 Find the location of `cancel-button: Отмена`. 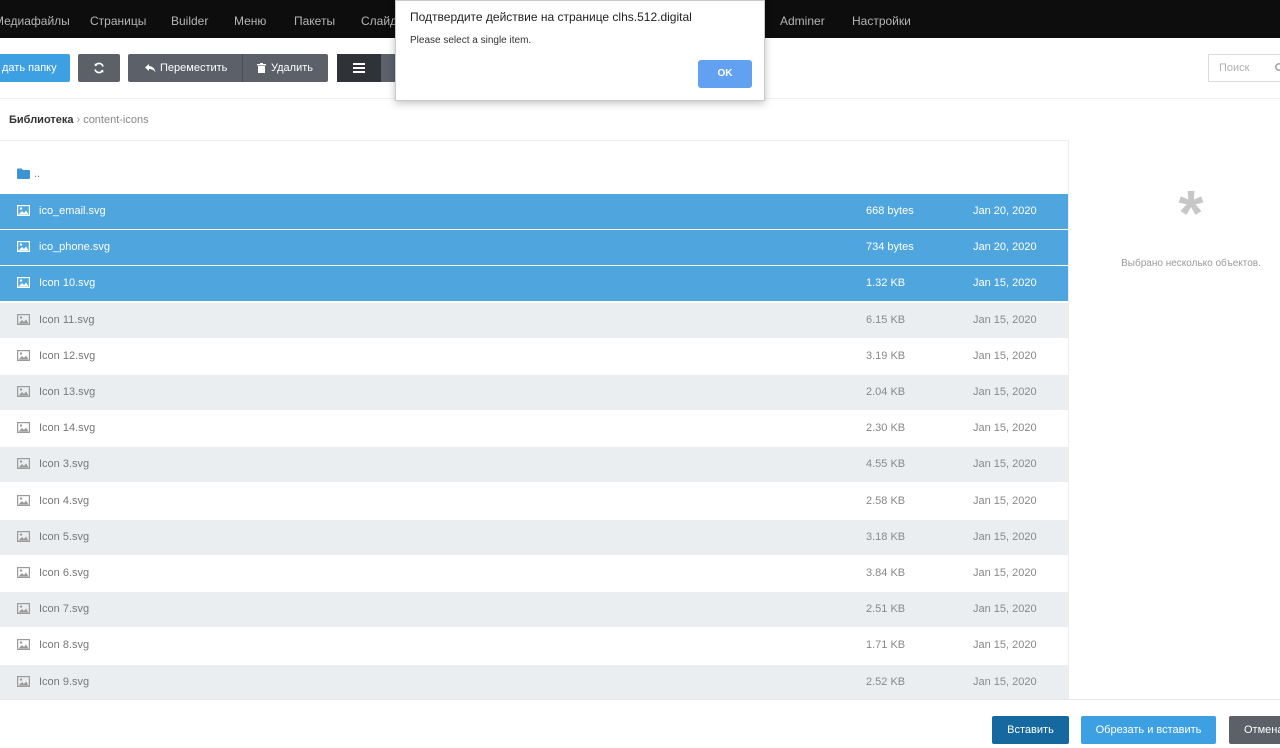

cancel-button: Отмена is located at coordinates (1254, 730).